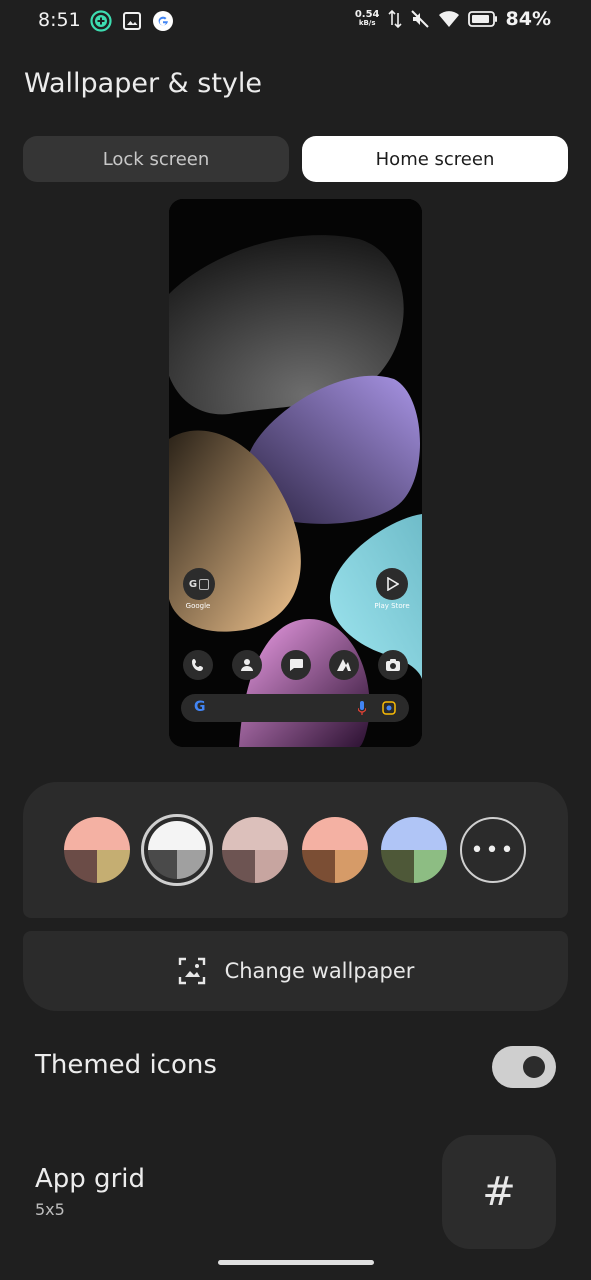  What do you see at coordinates (126, 1065) in the screenshot?
I see `themed-icons-label: Themed icons` at bounding box center [126, 1065].